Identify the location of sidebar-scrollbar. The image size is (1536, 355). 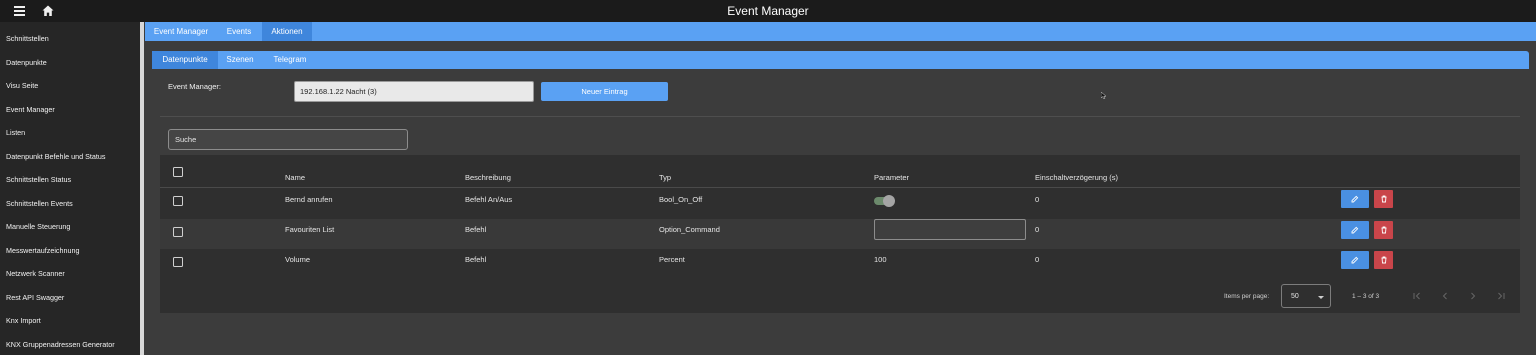
(142, 188).